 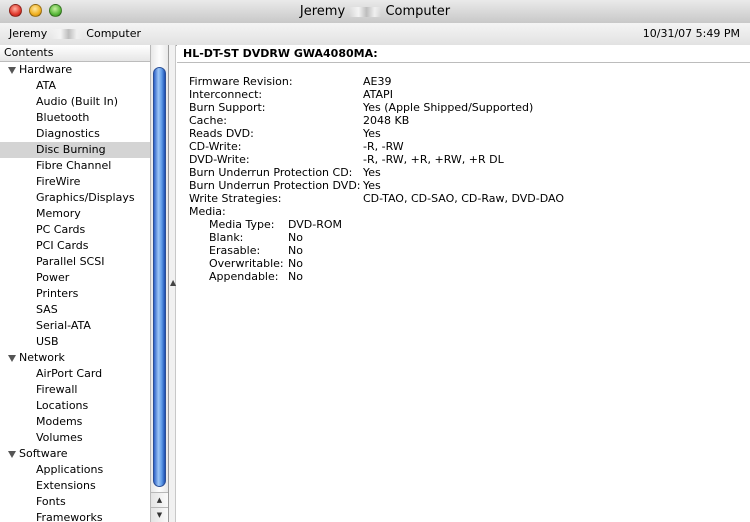 I want to click on sidebar-item: Parallel SCSI, so click(x=75, y=262).